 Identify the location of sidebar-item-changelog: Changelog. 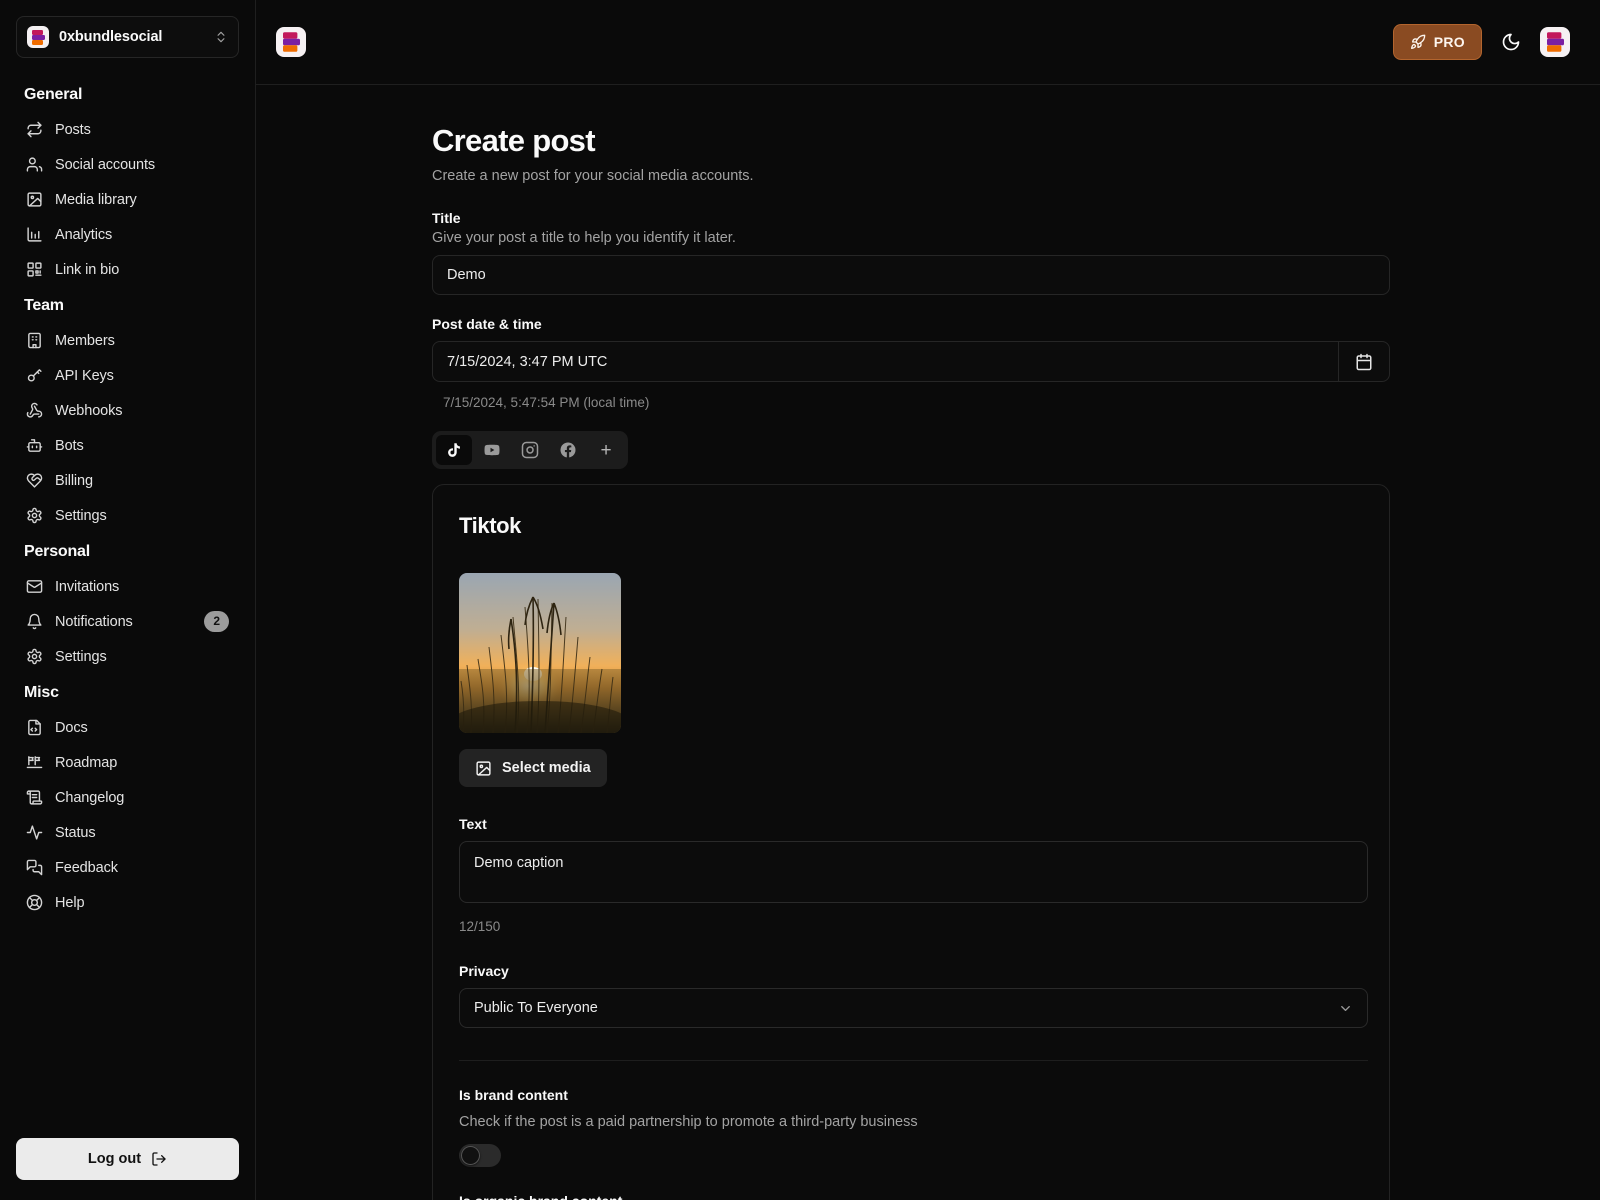
(127, 797).